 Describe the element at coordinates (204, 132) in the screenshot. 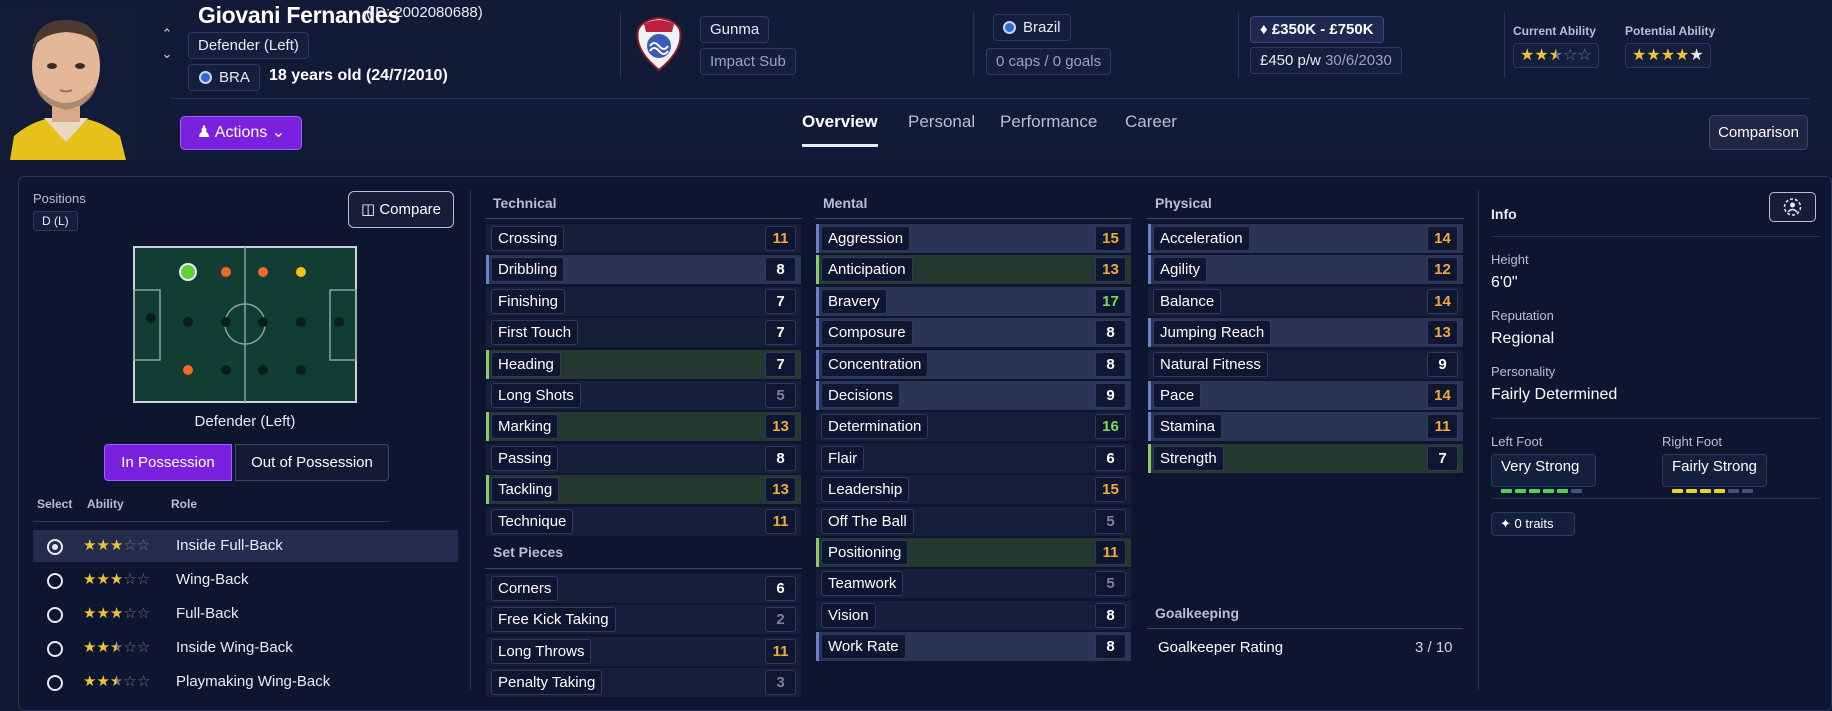

I see `person-icon: ♟` at that location.